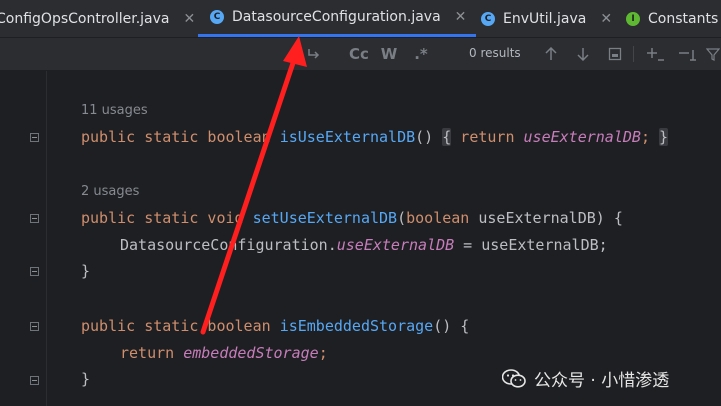 This screenshot has width=721, height=406. What do you see at coordinates (531, 245) in the screenshot?
I see `assignment: = useExternalDB;` at bounding box center [531, 245].